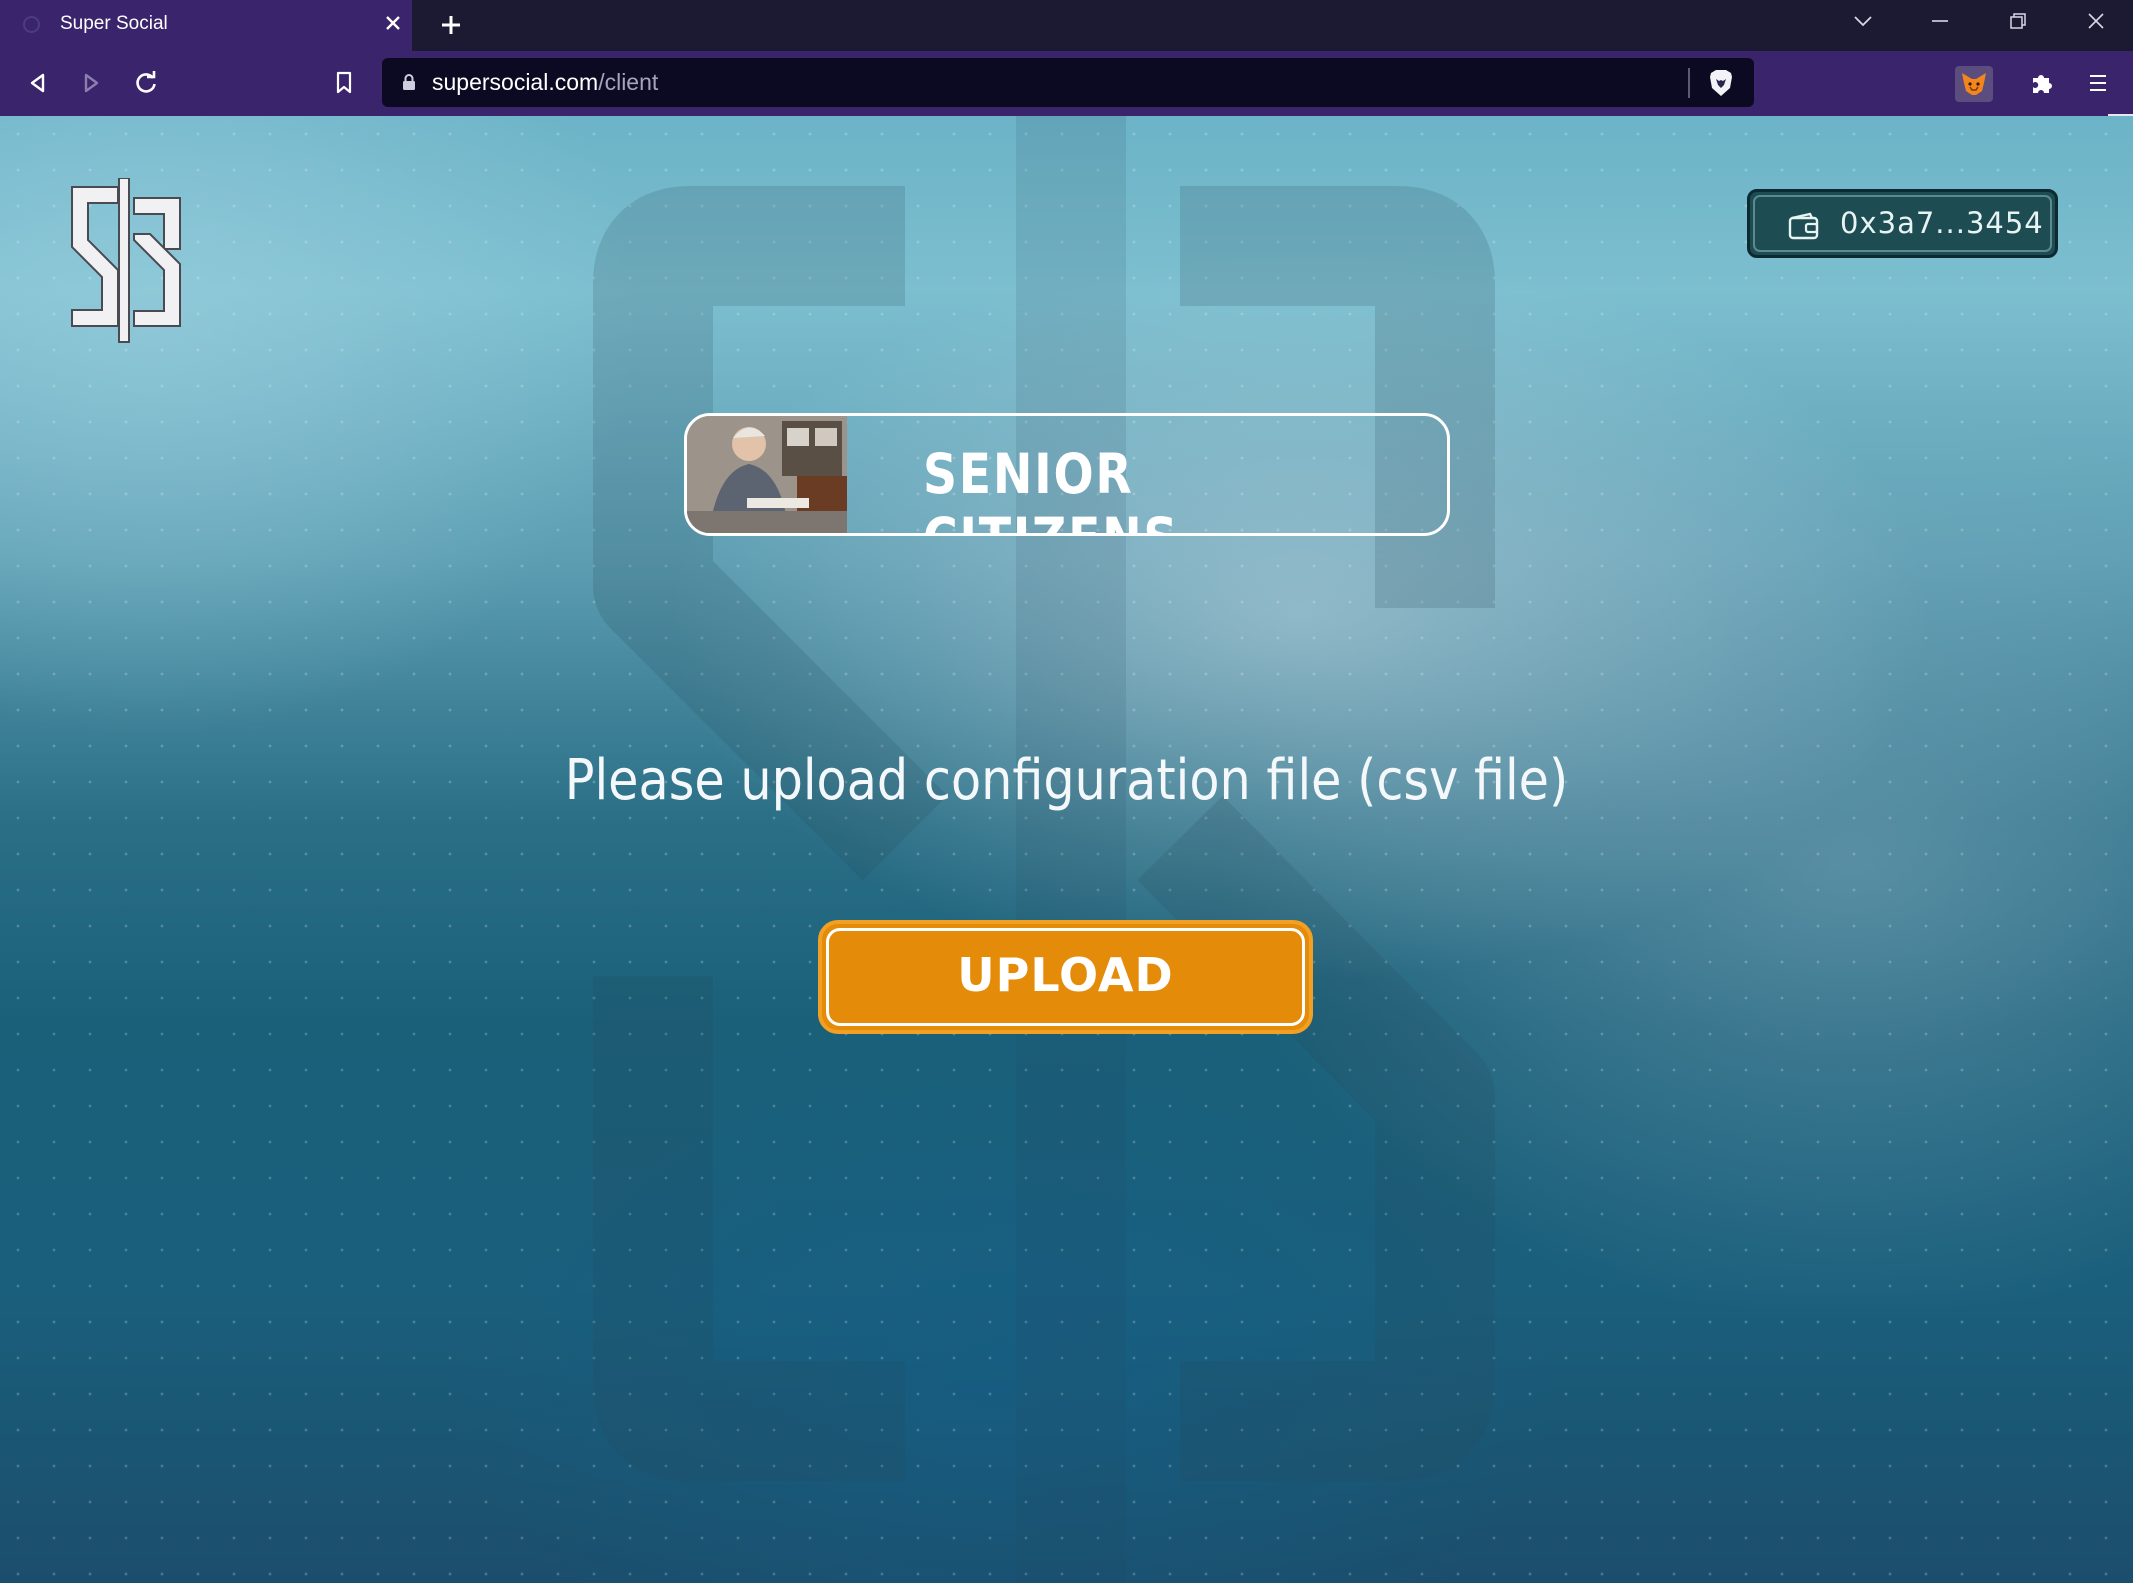 Image resolution: width=2133 pixels, height=1583 pixels. I want to click on wallet-address: 0x3a7...3454, so click(1942, 223).